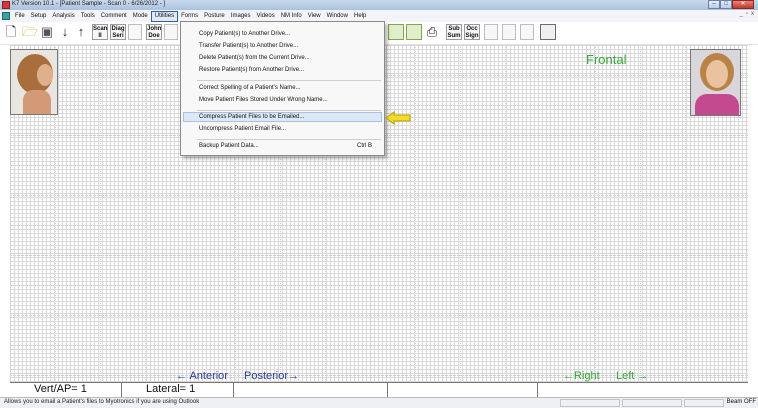 This screenshot has height=408, width=758. I want to click on menu-view: View, so click(314, 16).